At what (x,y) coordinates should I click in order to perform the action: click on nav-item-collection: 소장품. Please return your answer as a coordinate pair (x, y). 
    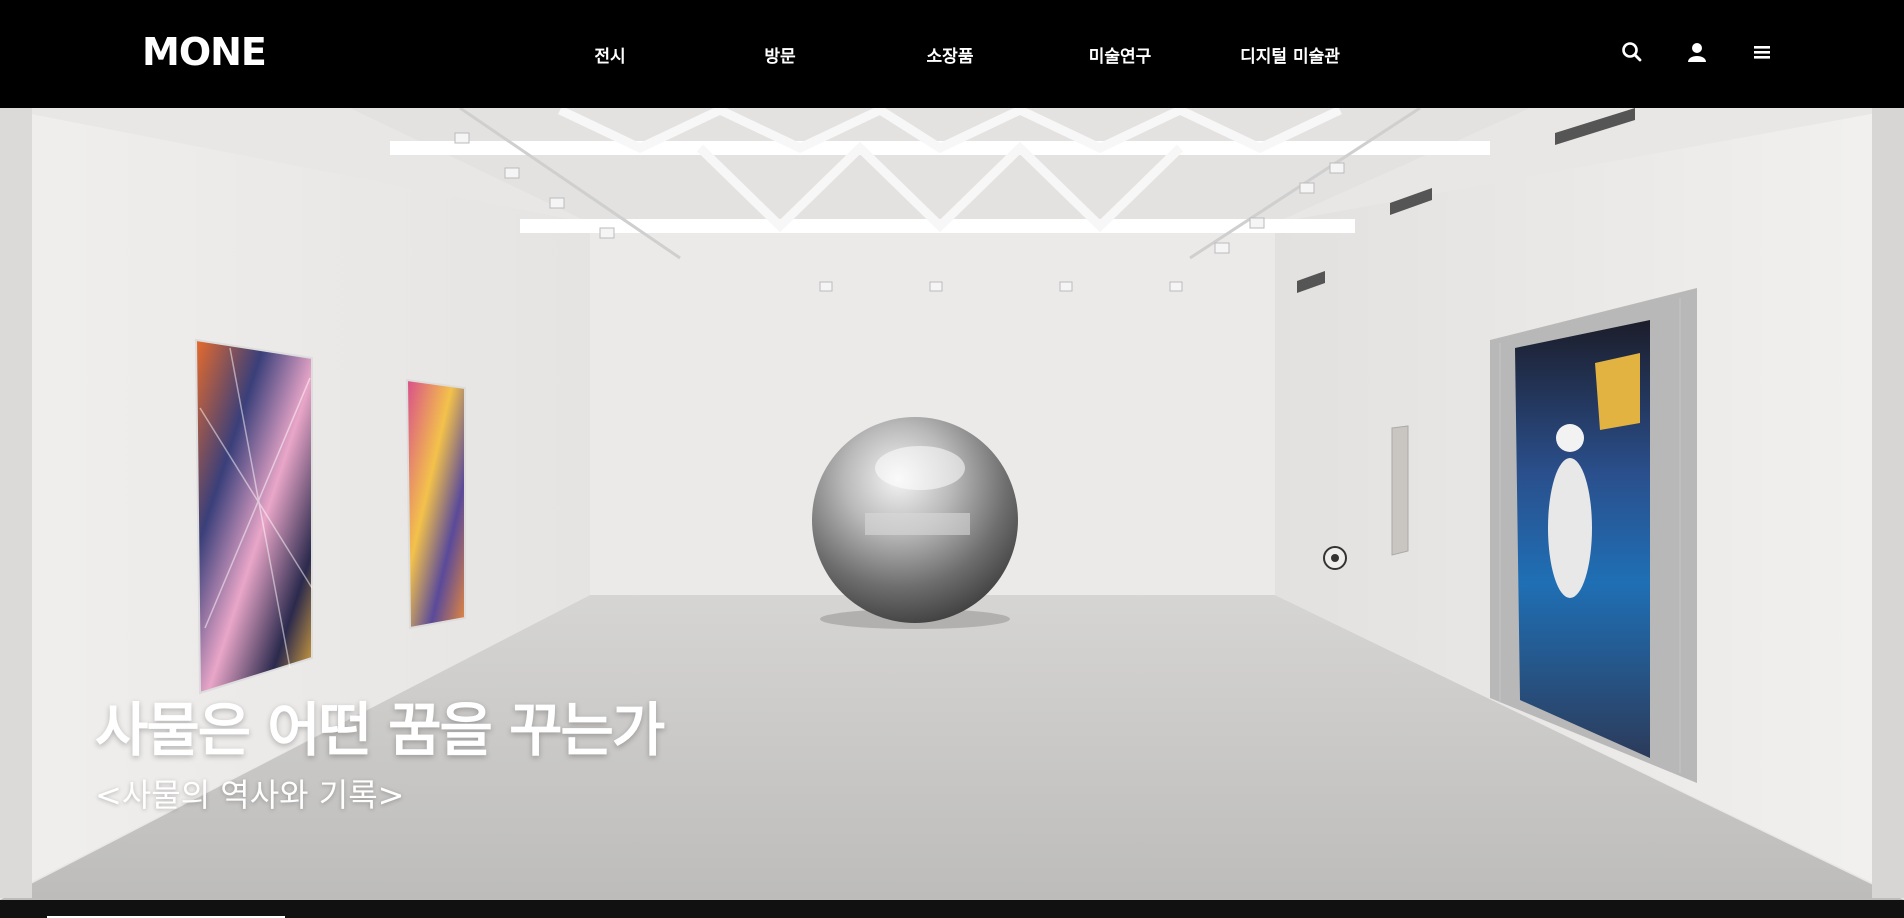
    Looking at the image, I should click on (950, 54).